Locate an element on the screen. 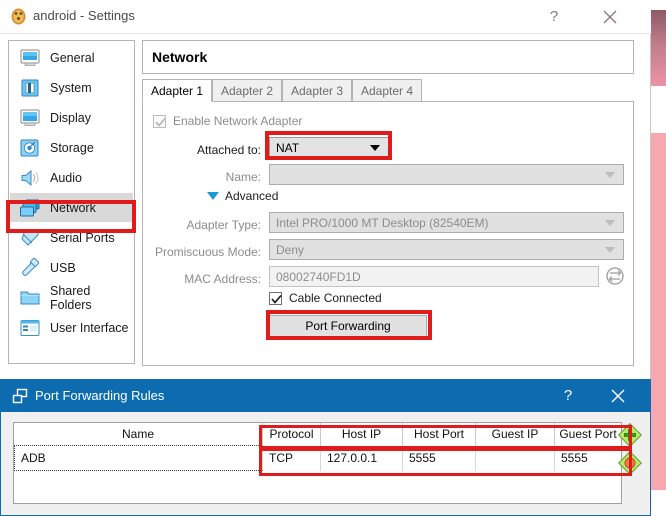  enable-network-adapter-row: Enable Network Adapter is located at coordinates (227, 121).